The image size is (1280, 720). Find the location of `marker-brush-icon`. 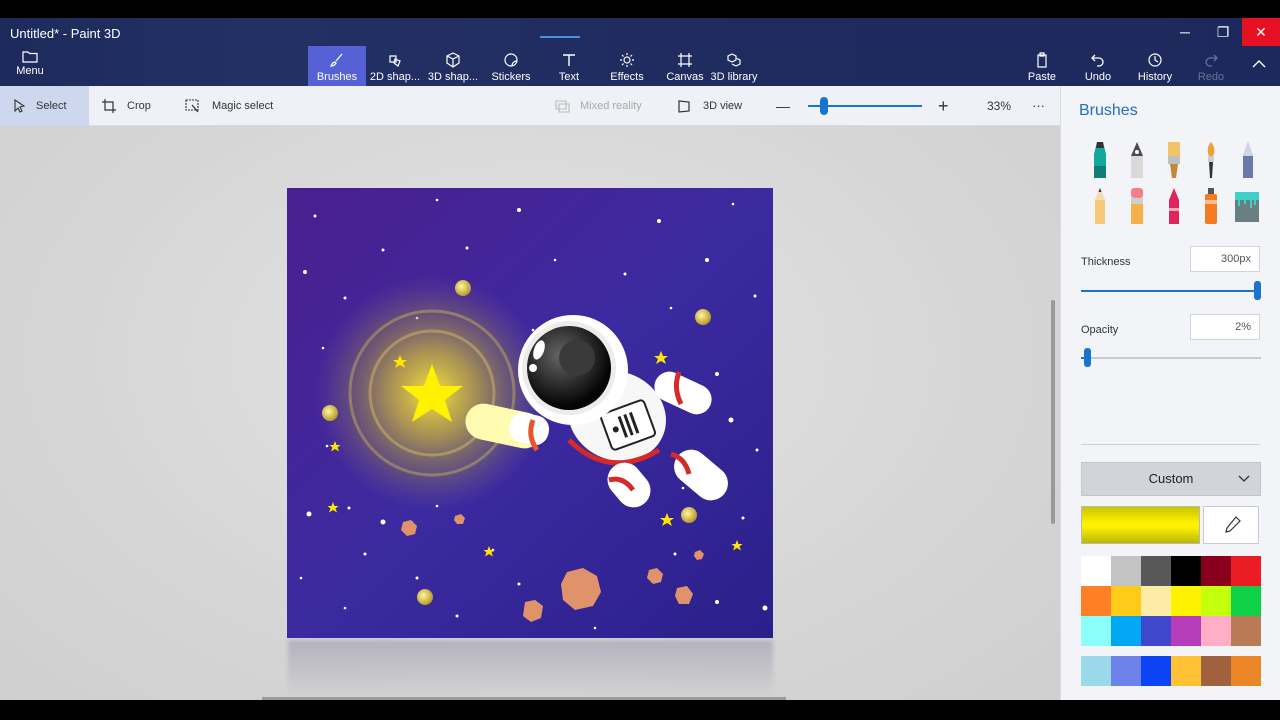

marker-brush-icon is located at coordinates (1100, 160).